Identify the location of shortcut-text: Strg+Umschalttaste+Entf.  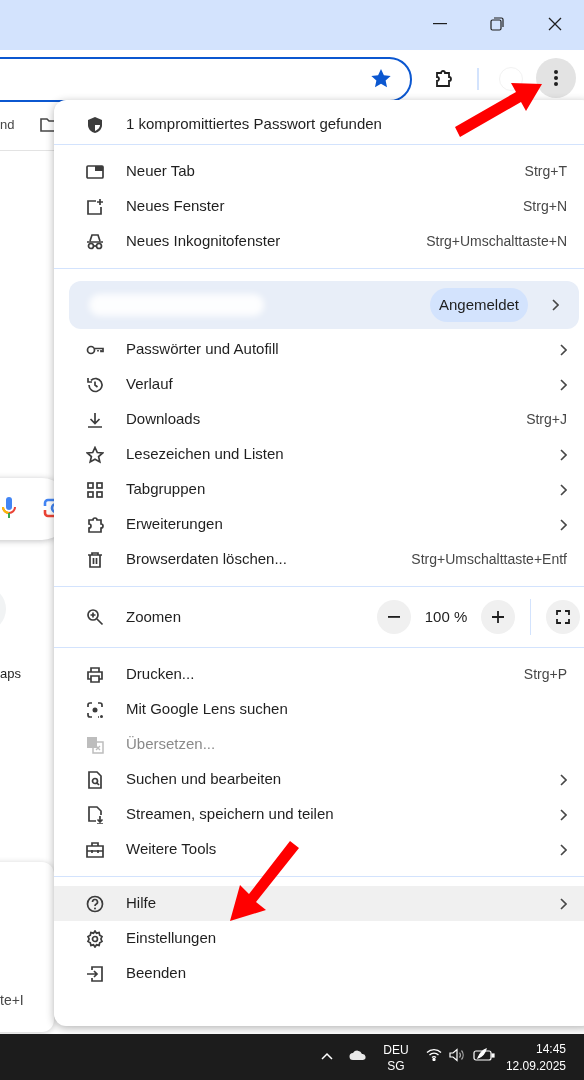
(489, 559).